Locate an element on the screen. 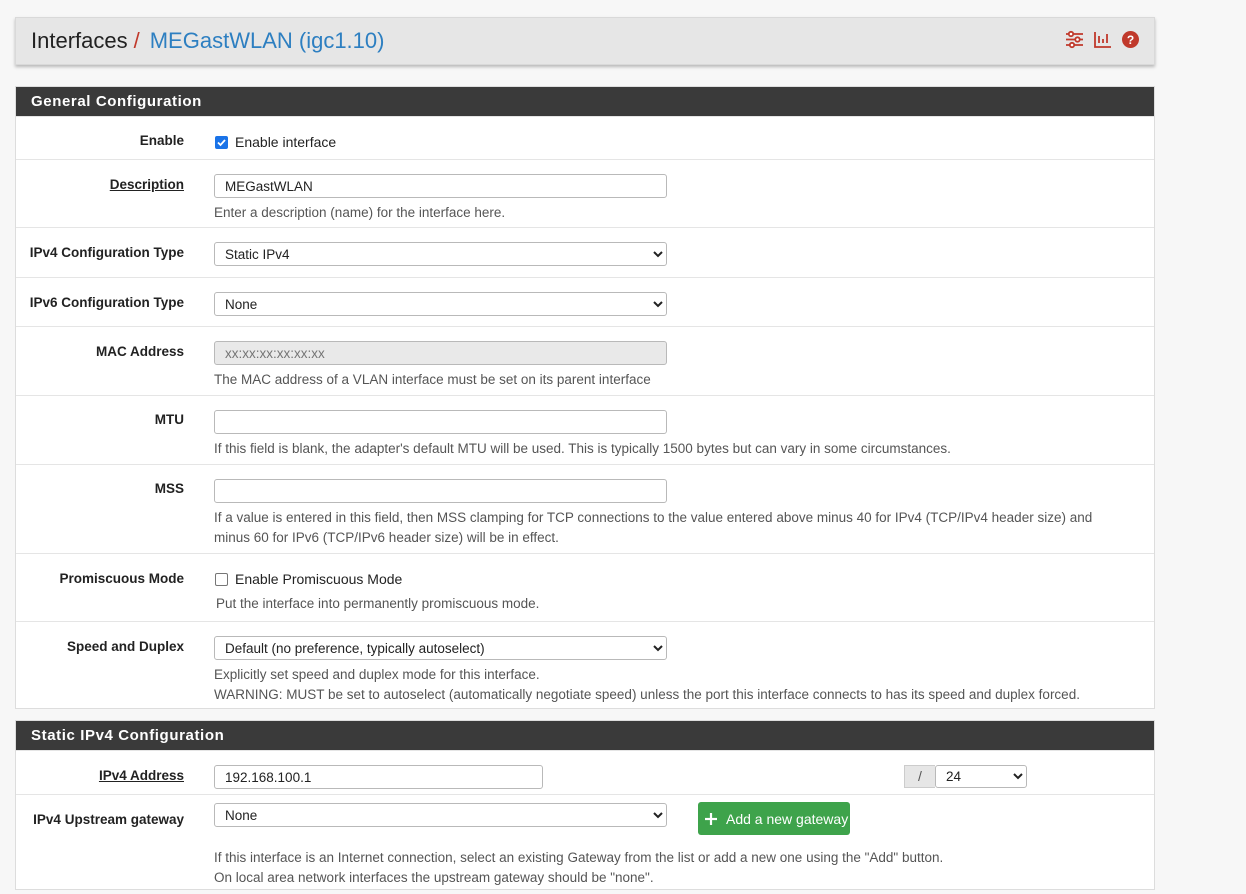 The width and height of the screenshot is (1246, 894). ipv6-type-row: IPv6 Configuration Type None is located at coordinates (585, 301).